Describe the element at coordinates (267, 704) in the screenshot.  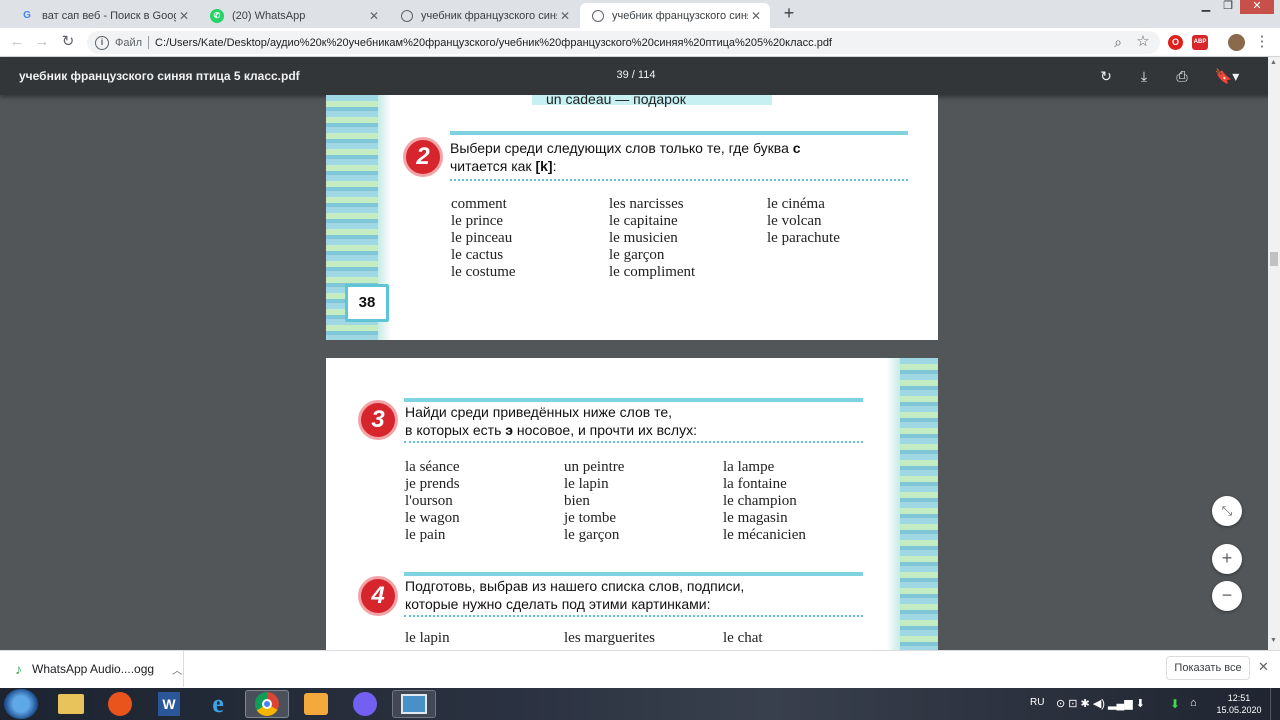
I see `chrome-icon` at that location.